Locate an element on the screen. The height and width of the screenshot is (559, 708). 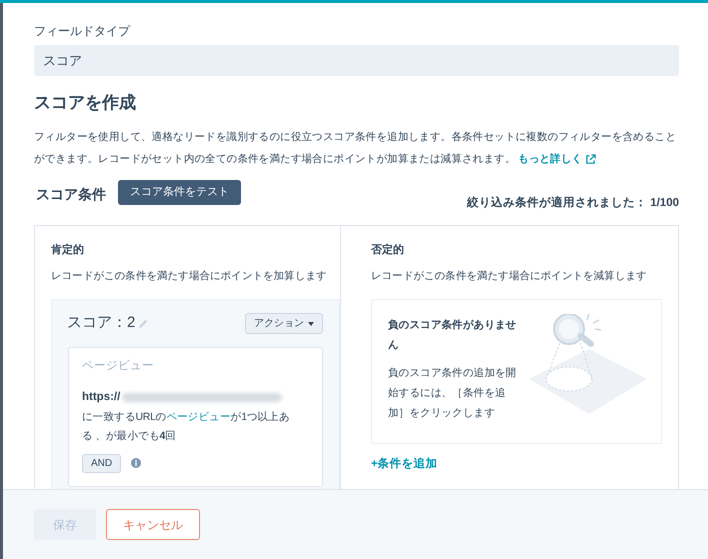
conditions-label: スコア条件 is located at coordinates (71, 194).